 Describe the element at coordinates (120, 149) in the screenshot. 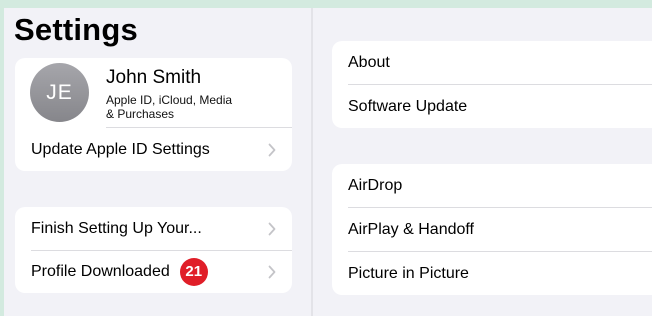

I see `update-apple-id-settings-label: Update Apple ID Settings` at that location.